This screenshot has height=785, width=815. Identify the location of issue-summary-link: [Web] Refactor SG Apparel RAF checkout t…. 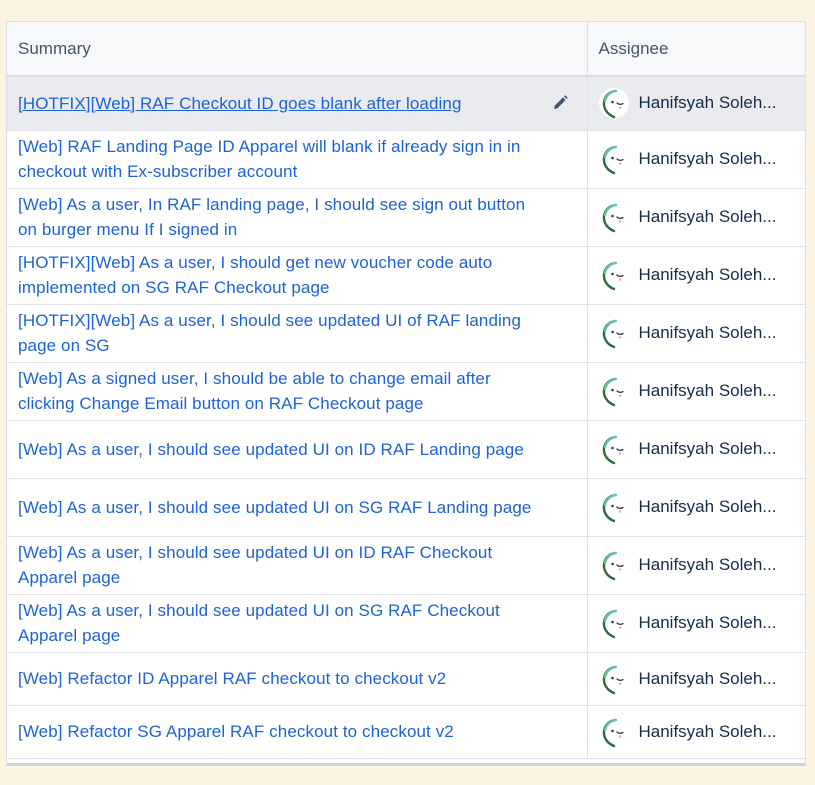
(282, 731).